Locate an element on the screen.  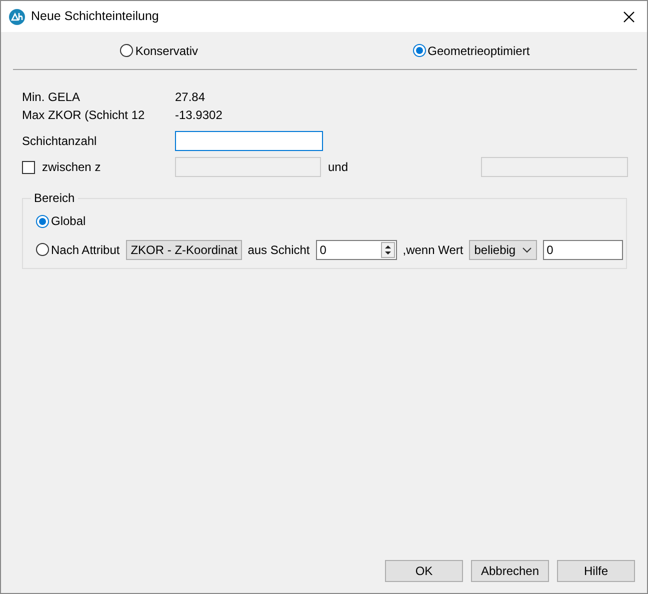
window-title: Neue Schichteinteilung is located at coordinates (95, 17).